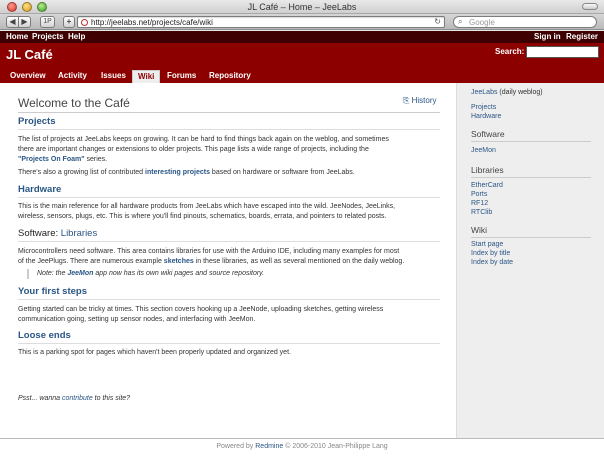 The height and width of the screenshot is (456, 604). What do you see at coordinates (460, 21) in the screenshot?
I see `search-icon: ⌕` at bounding box center [460, 21].